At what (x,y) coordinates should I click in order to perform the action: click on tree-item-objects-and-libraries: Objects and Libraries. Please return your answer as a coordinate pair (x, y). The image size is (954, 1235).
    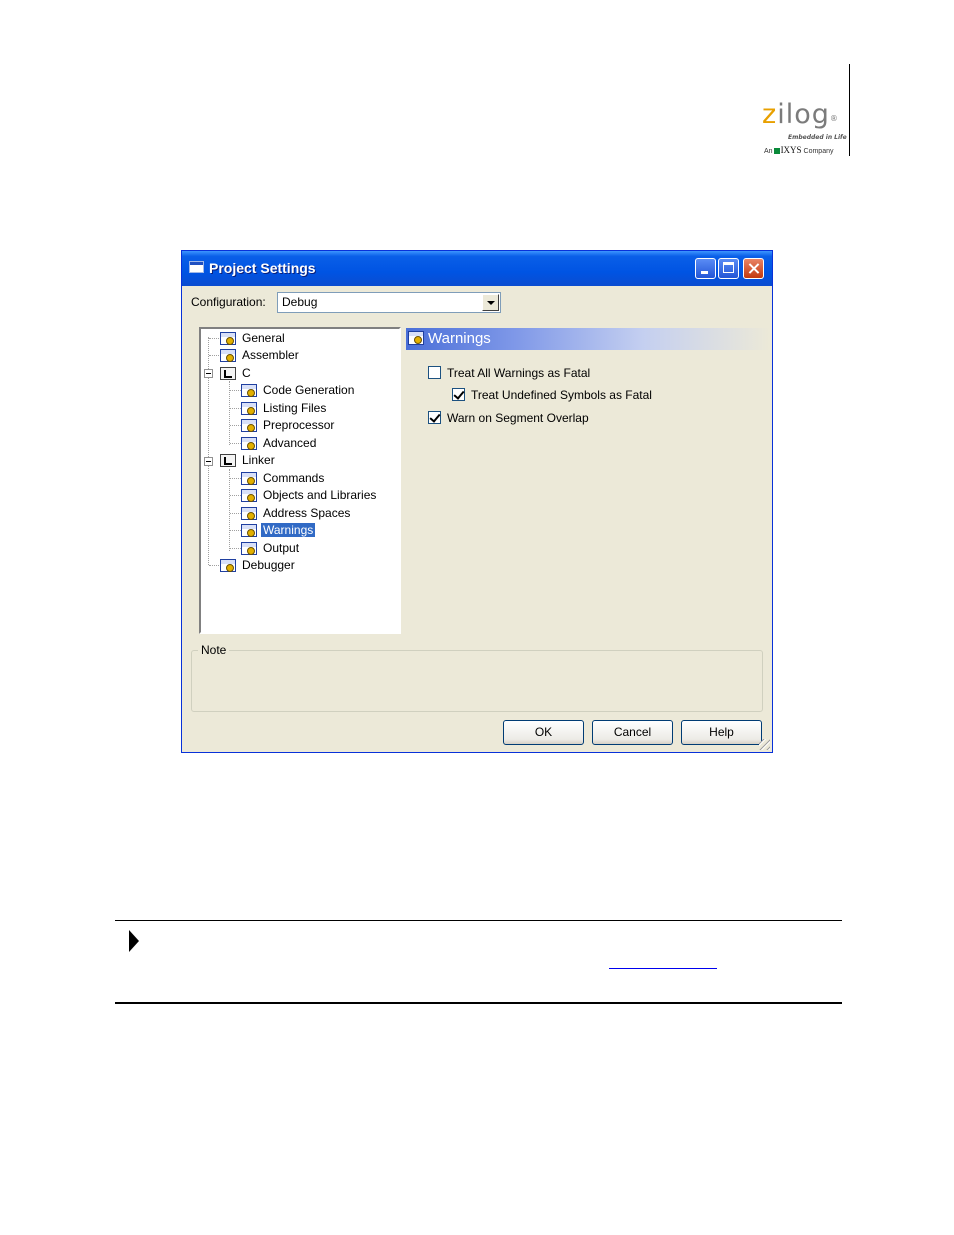
    Looking at the image, I should click on (309, 495).